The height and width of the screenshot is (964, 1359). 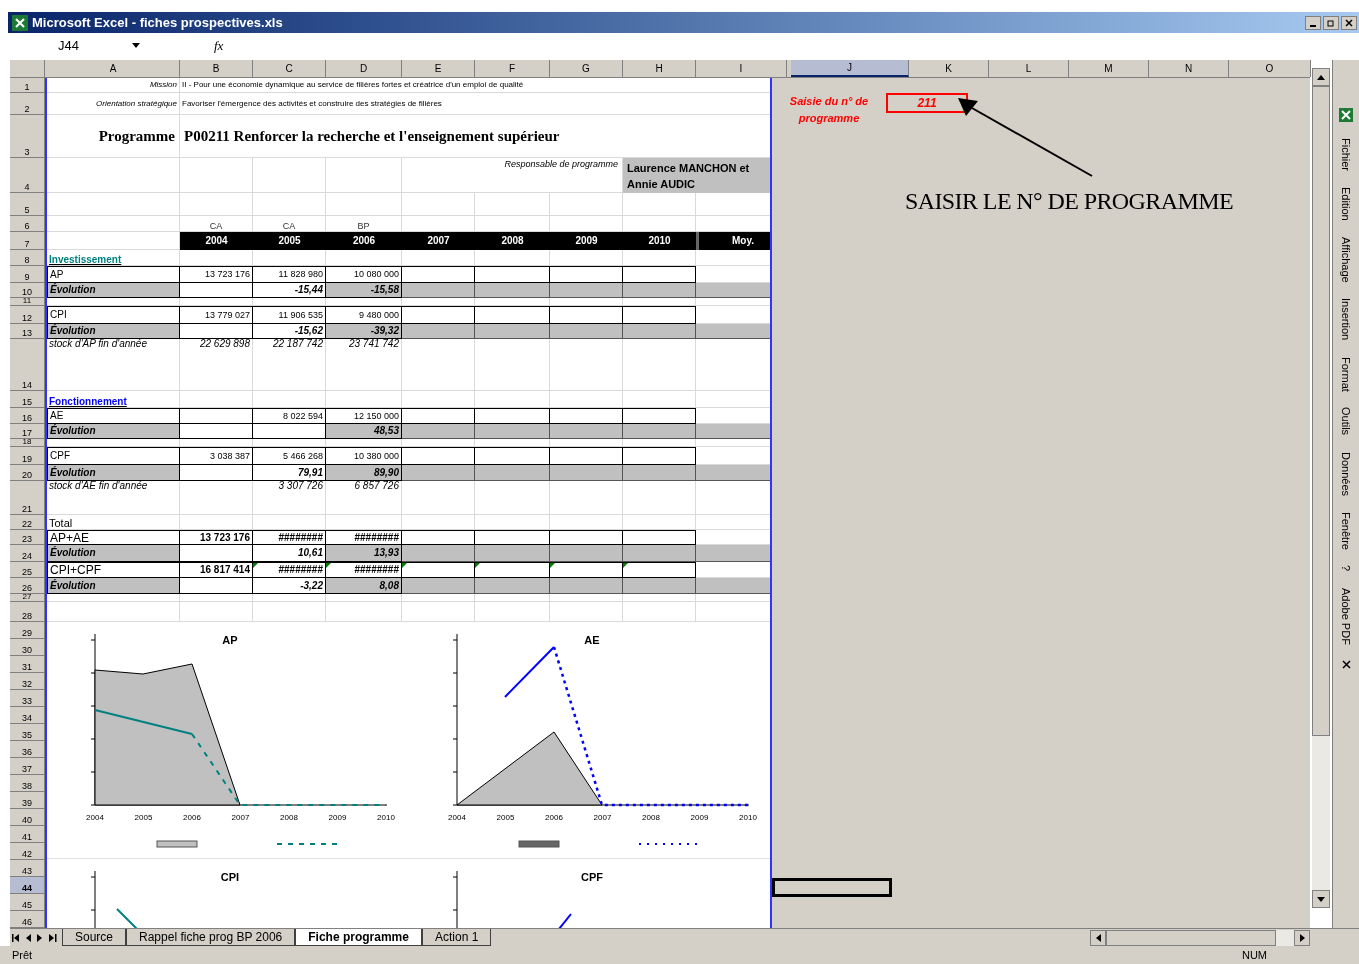 What do you see at coordinates (1346, 259) in the screenshot?
I see `menu-item: Affichage` at bounding box center [1346, 259].